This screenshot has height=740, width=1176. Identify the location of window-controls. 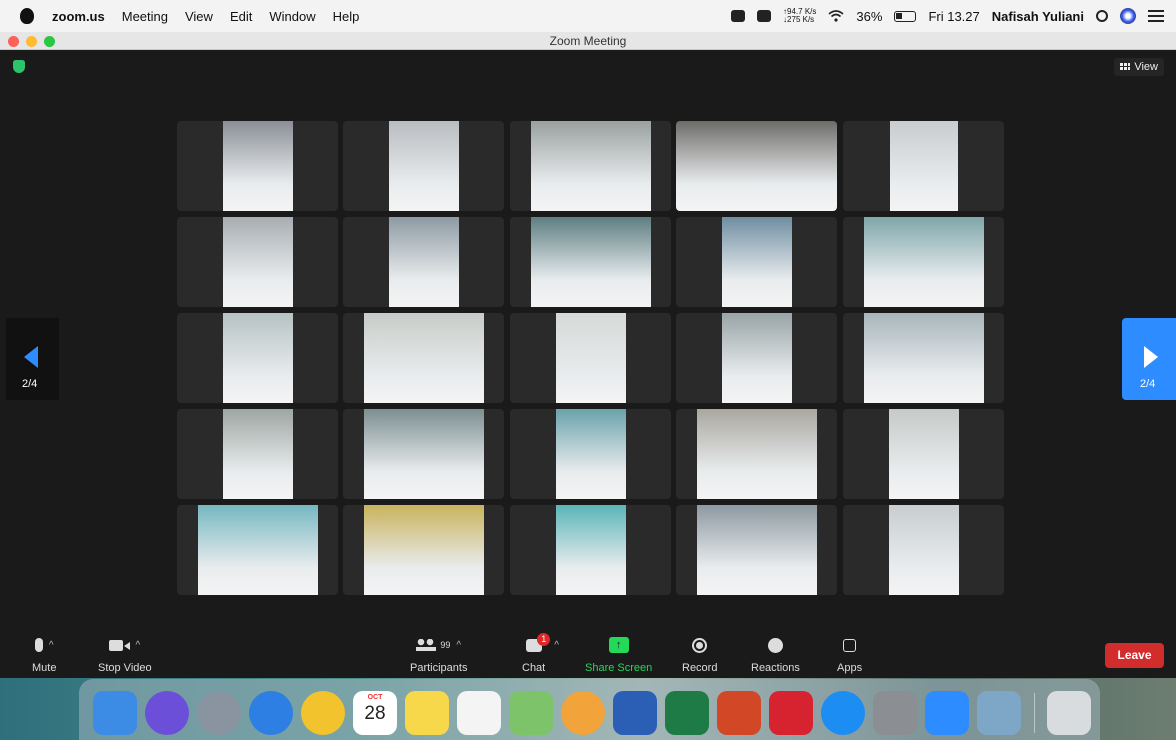
(35, 41).